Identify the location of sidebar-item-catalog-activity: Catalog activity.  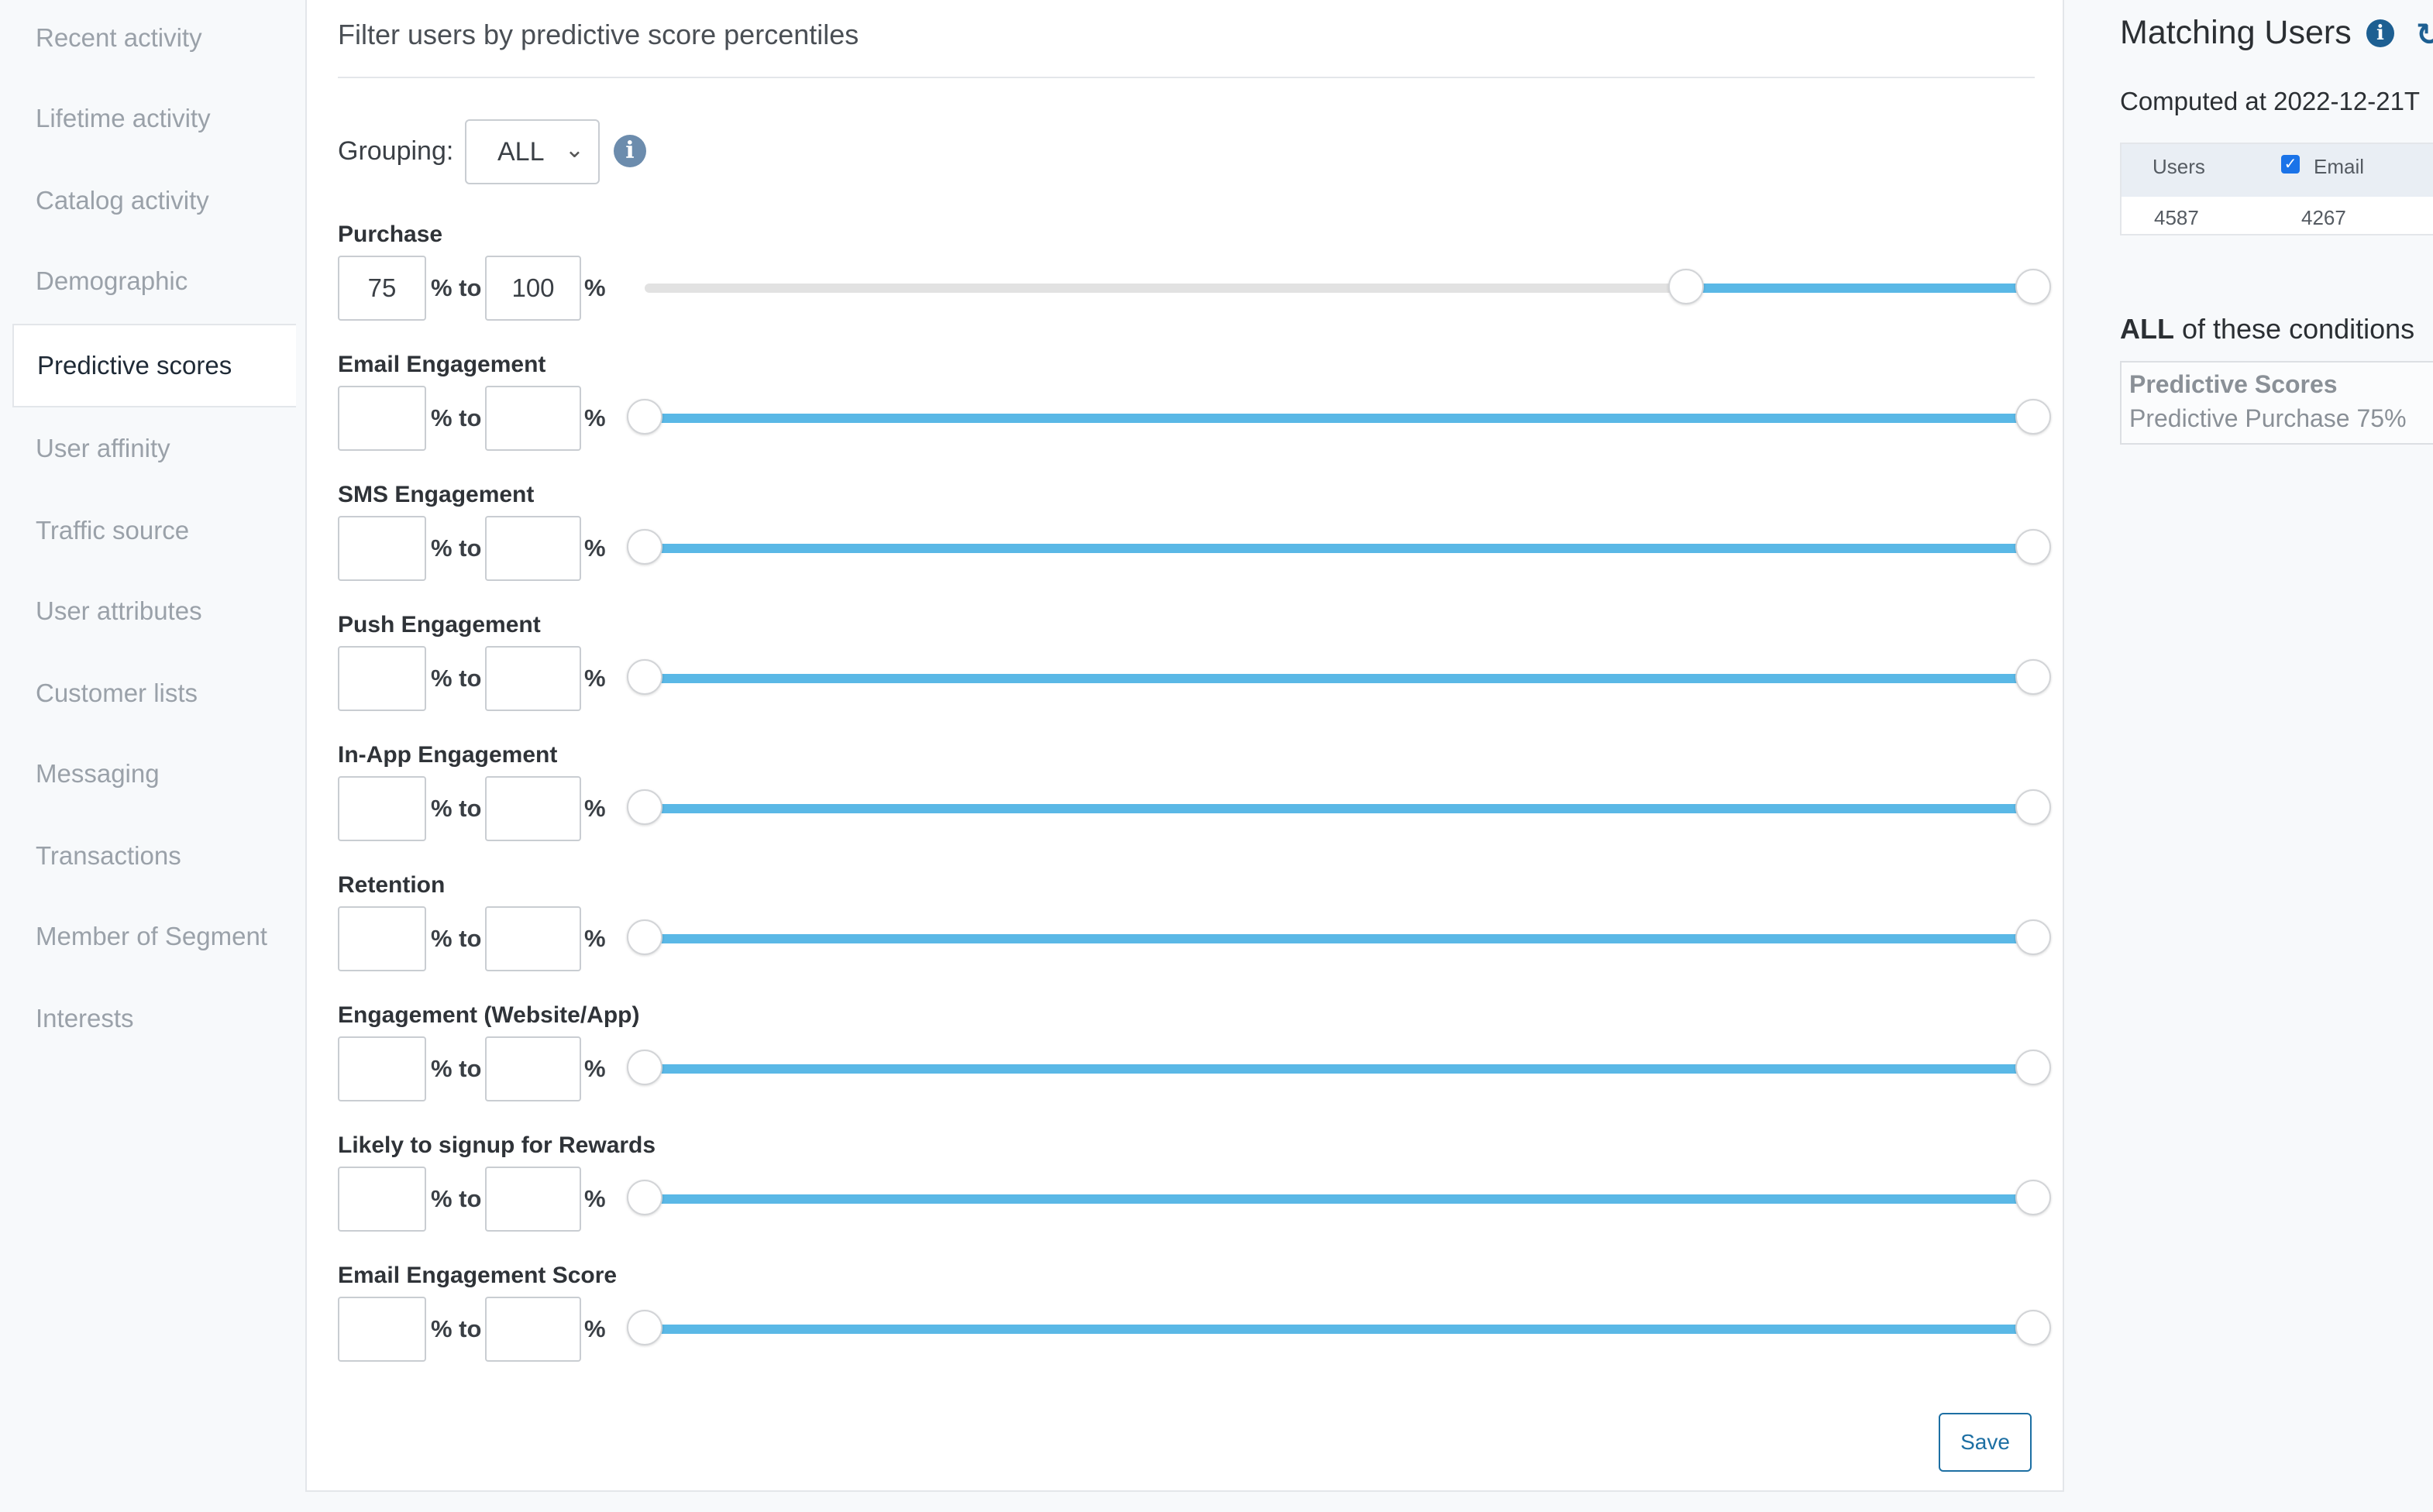
(122, 200).